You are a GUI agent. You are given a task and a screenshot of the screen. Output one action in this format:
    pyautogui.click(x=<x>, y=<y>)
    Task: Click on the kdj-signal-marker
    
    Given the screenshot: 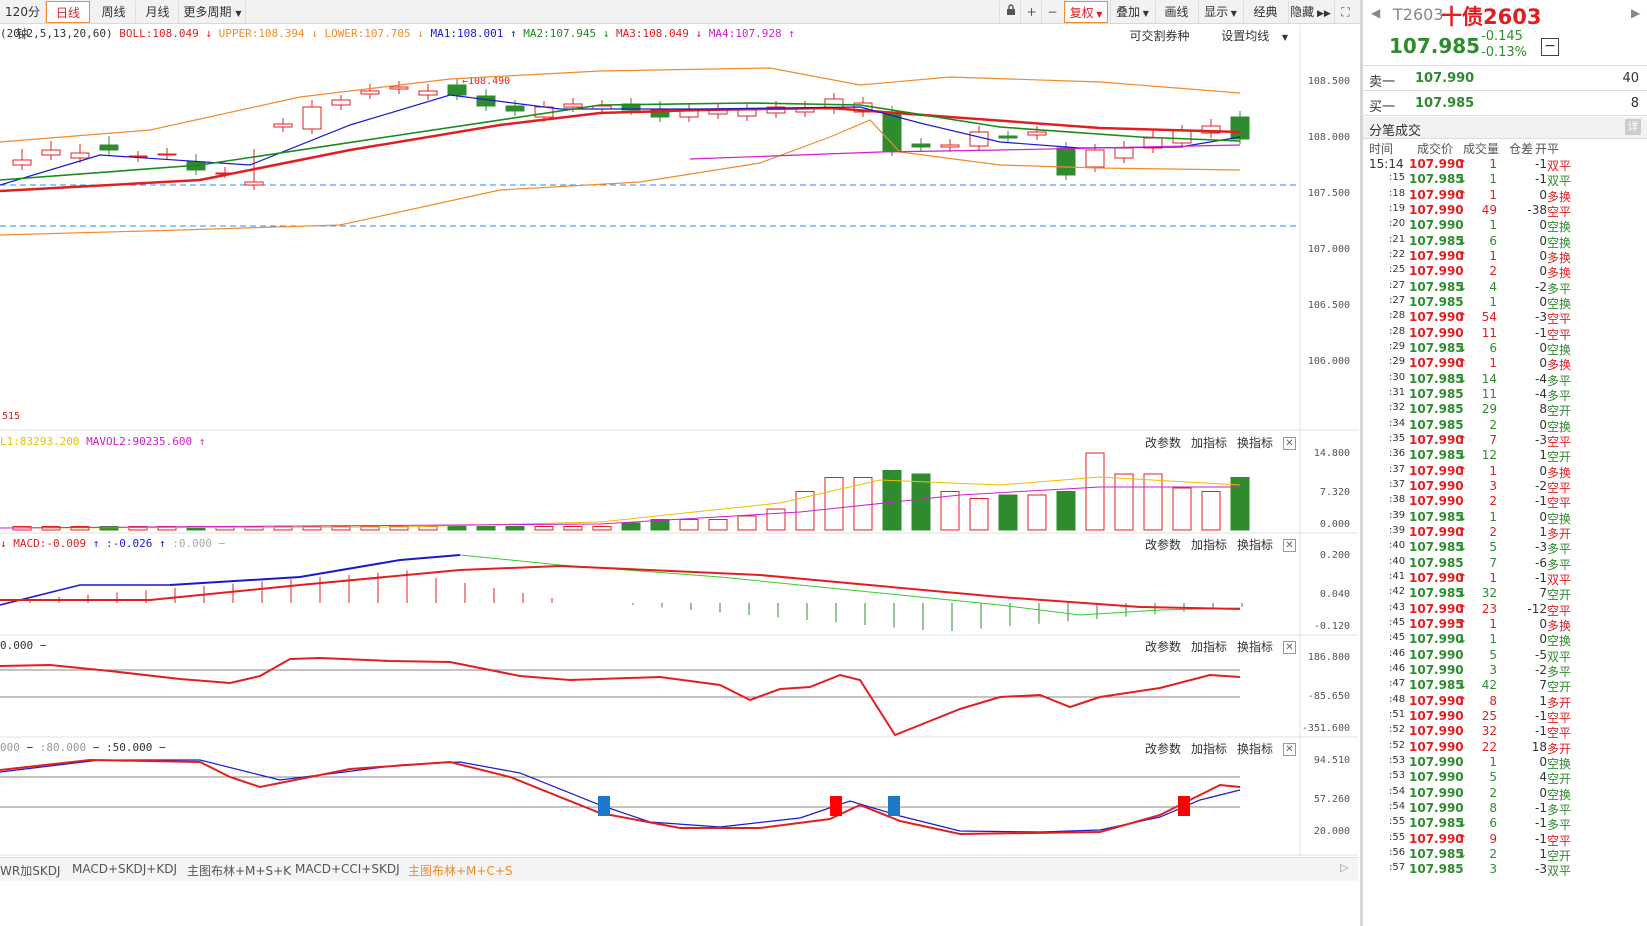 What is the action you would take?
    pyautogui.click(x=1184, y=806)
    